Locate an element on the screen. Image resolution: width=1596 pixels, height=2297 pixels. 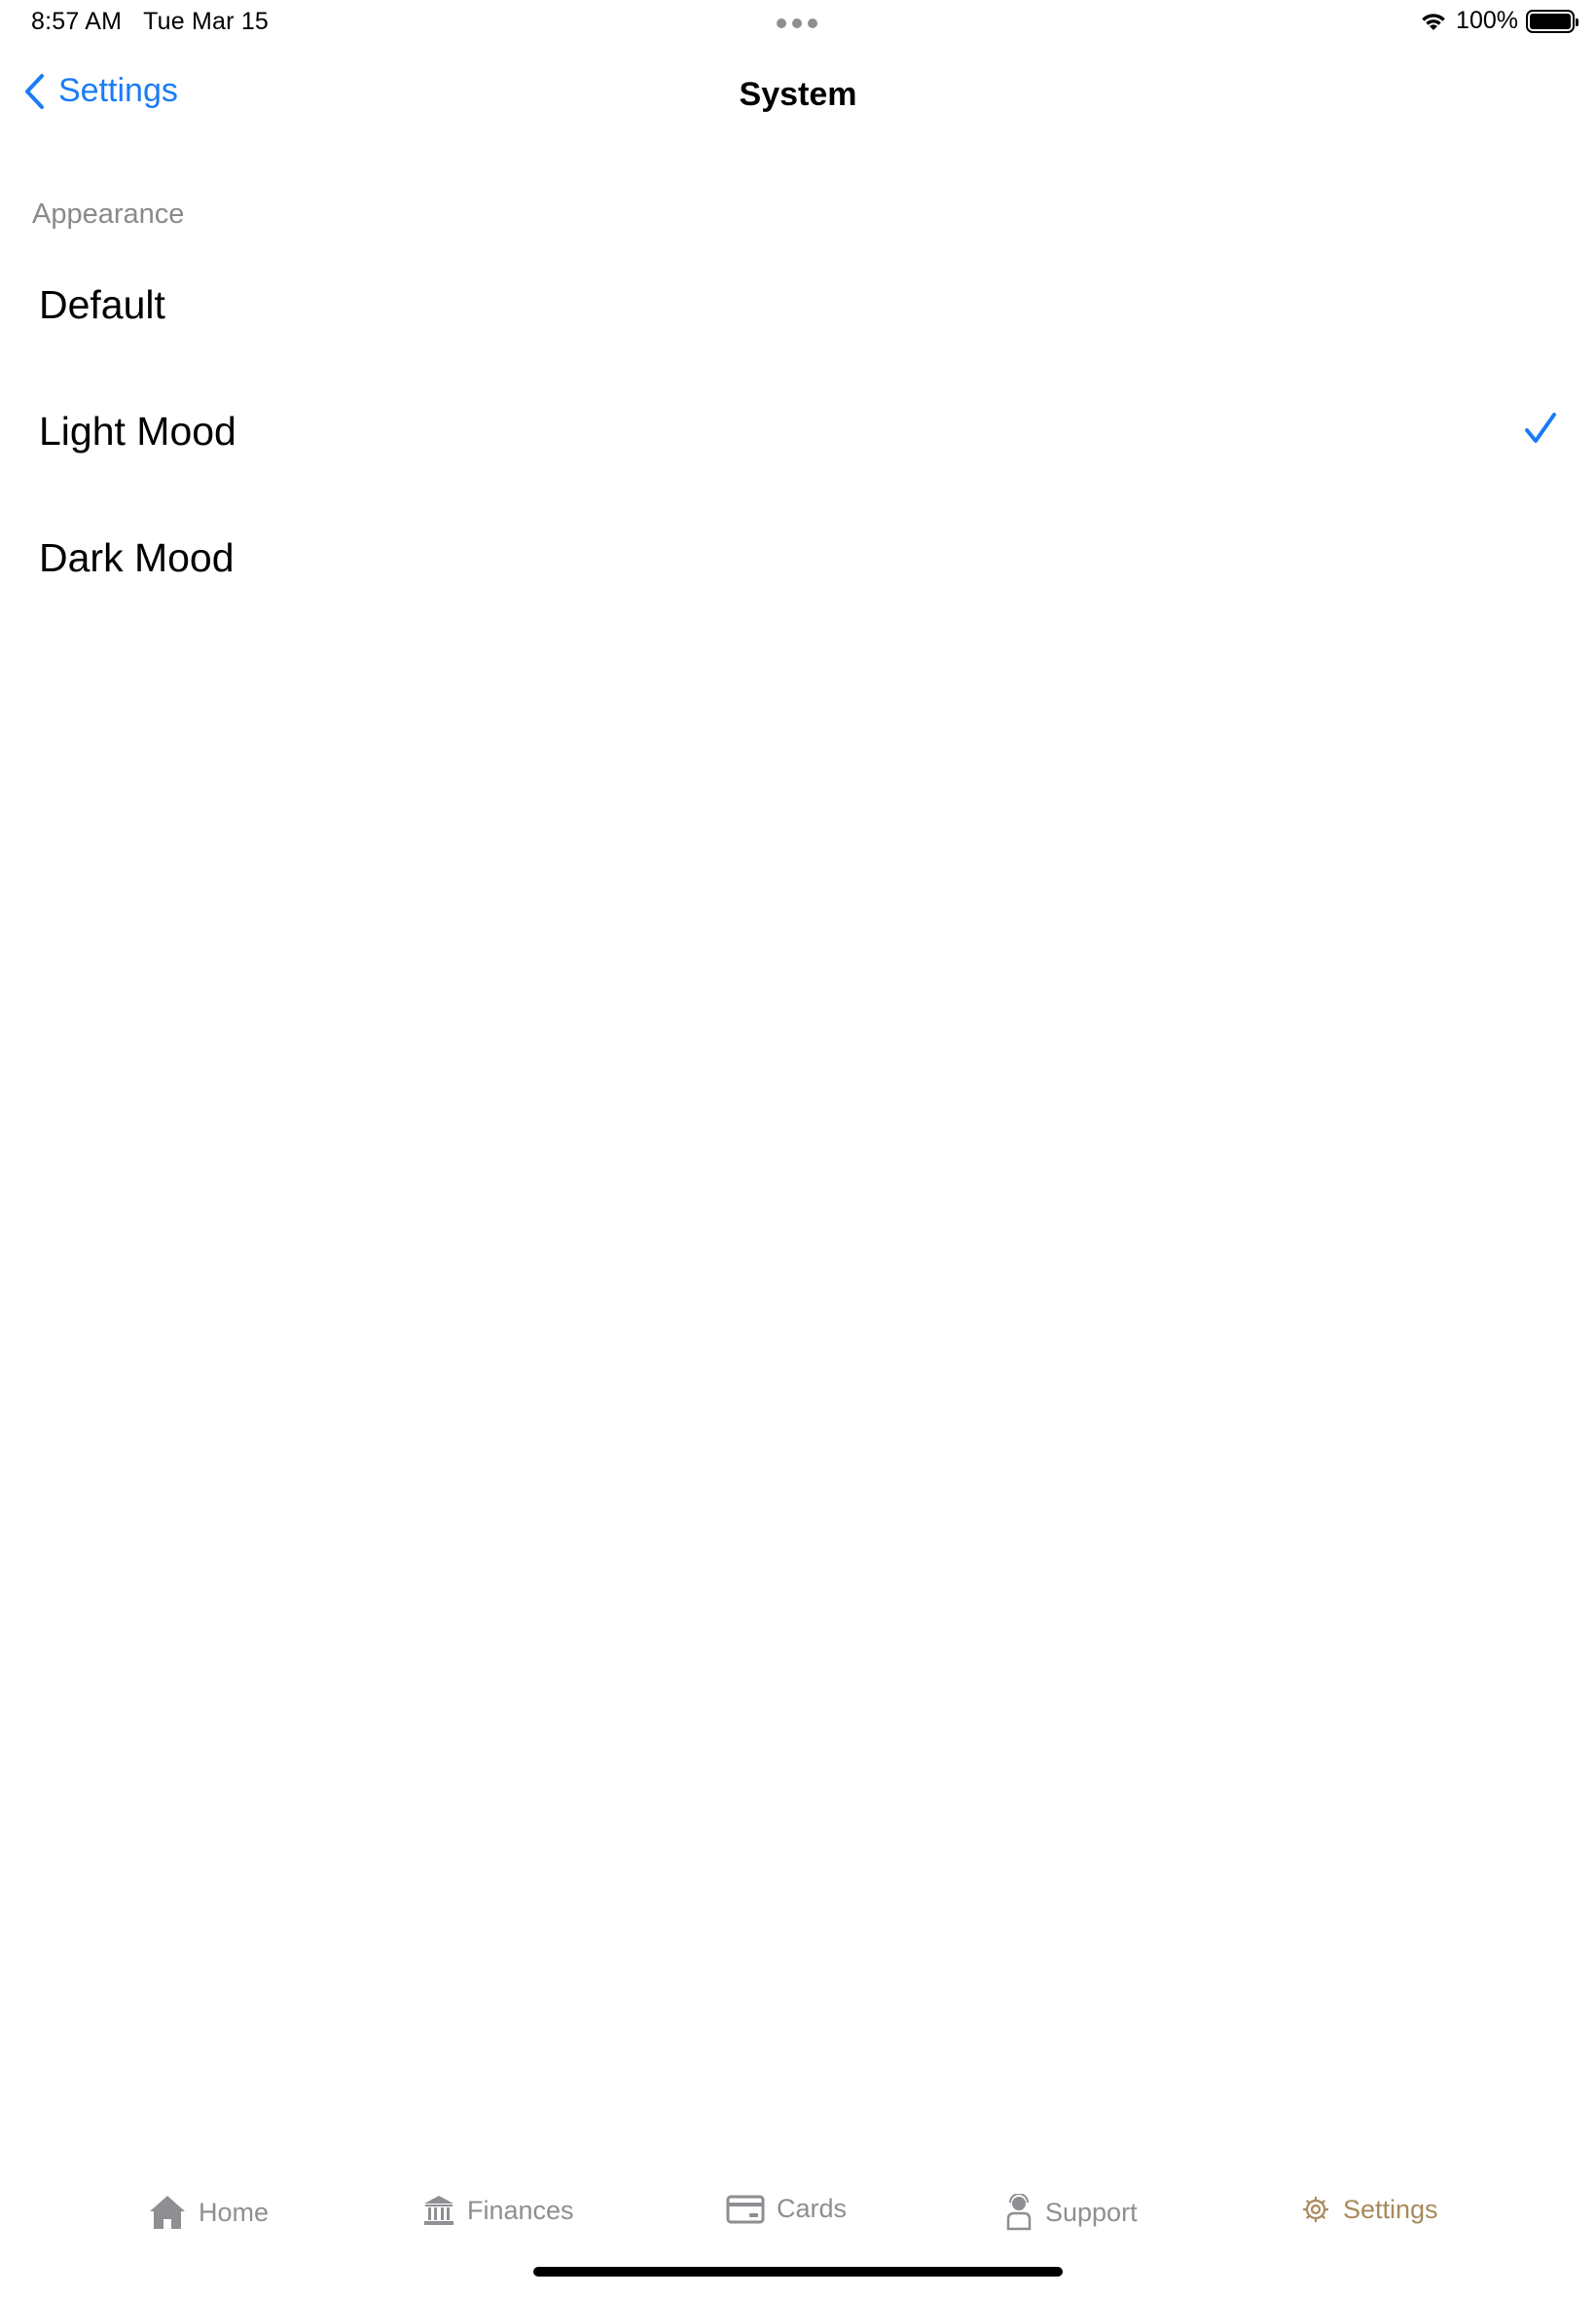
battery-fill is located at coordinates (1550, 21).